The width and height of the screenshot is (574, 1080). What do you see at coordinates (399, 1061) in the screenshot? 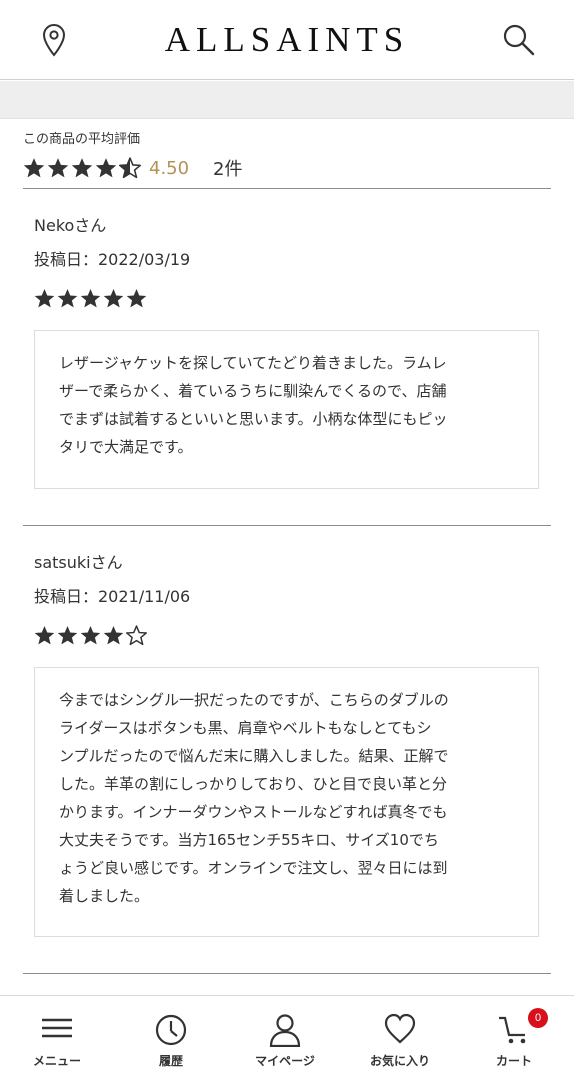
I see `tab-favorites-label: お気に入り` at bounding box center [399, 1061].